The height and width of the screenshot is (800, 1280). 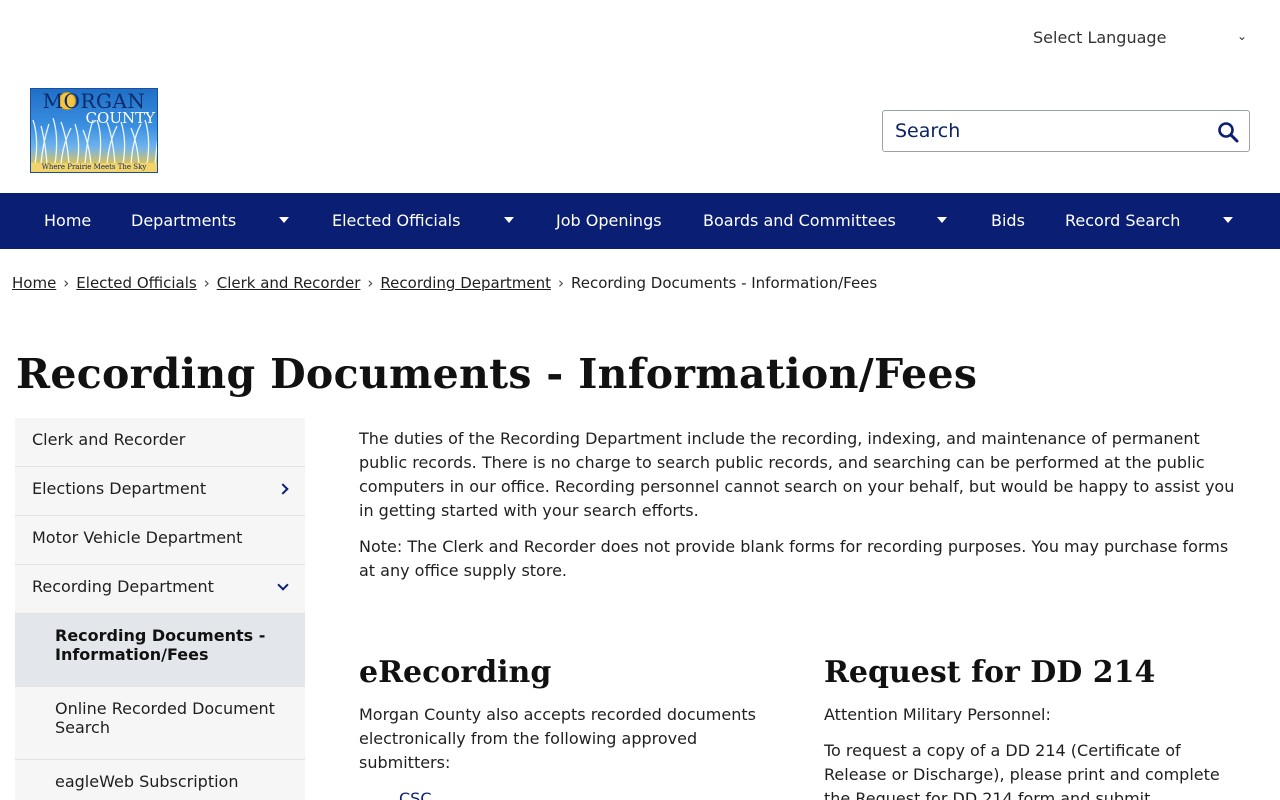 I want to click on nav-elected-officials: Elected Officials, so click(x=396, y=221).